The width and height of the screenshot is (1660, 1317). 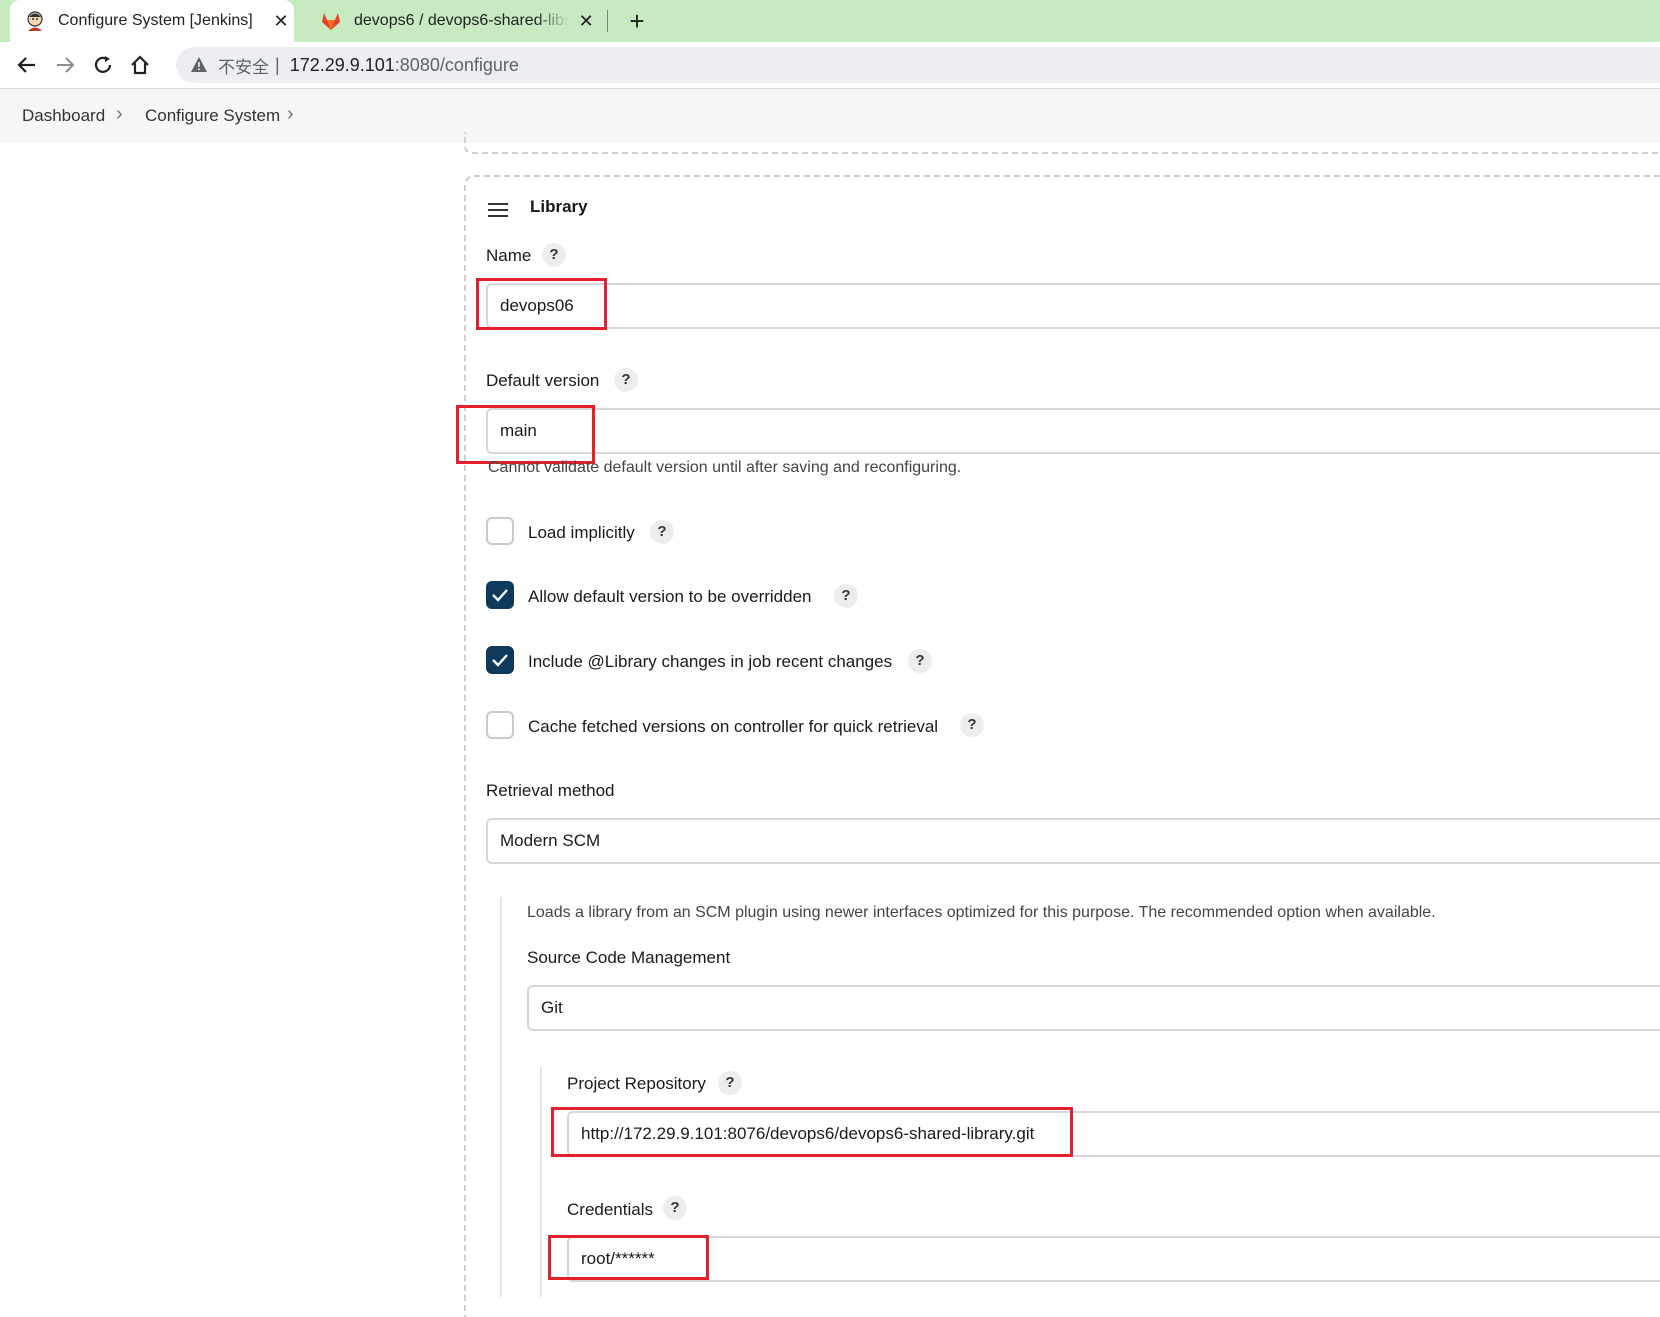 What do you see at coordinates (610, 1209) in the screenshot?
I see `credentials-label: Credentials` at bounding box center [610, 1209].